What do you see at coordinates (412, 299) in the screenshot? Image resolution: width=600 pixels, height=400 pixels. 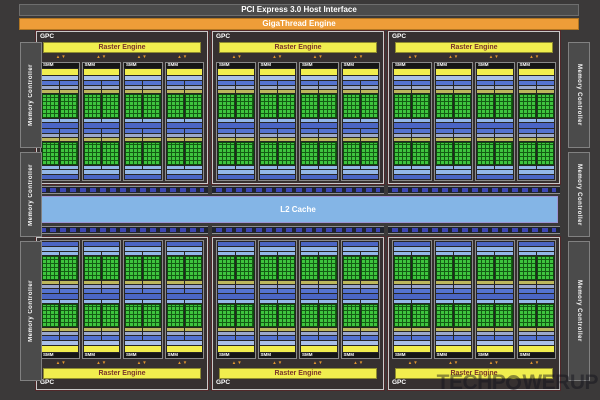 I see `sm-unit: SMM` at bounding box center [412, 299].